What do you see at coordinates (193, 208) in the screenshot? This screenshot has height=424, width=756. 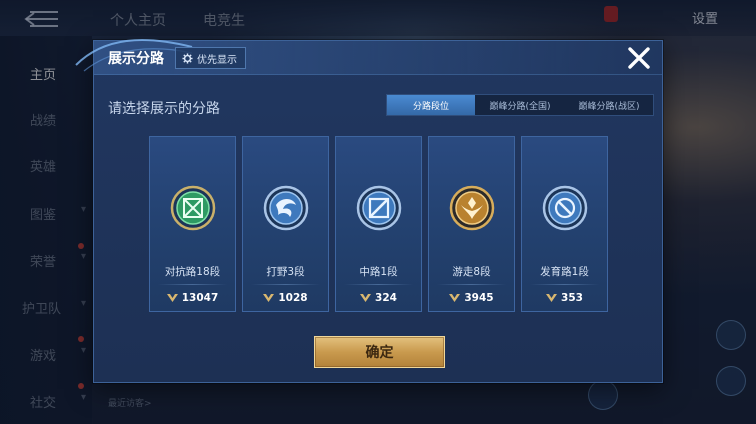 I see `clash-lane-icon` at bounding box center [193, 208].